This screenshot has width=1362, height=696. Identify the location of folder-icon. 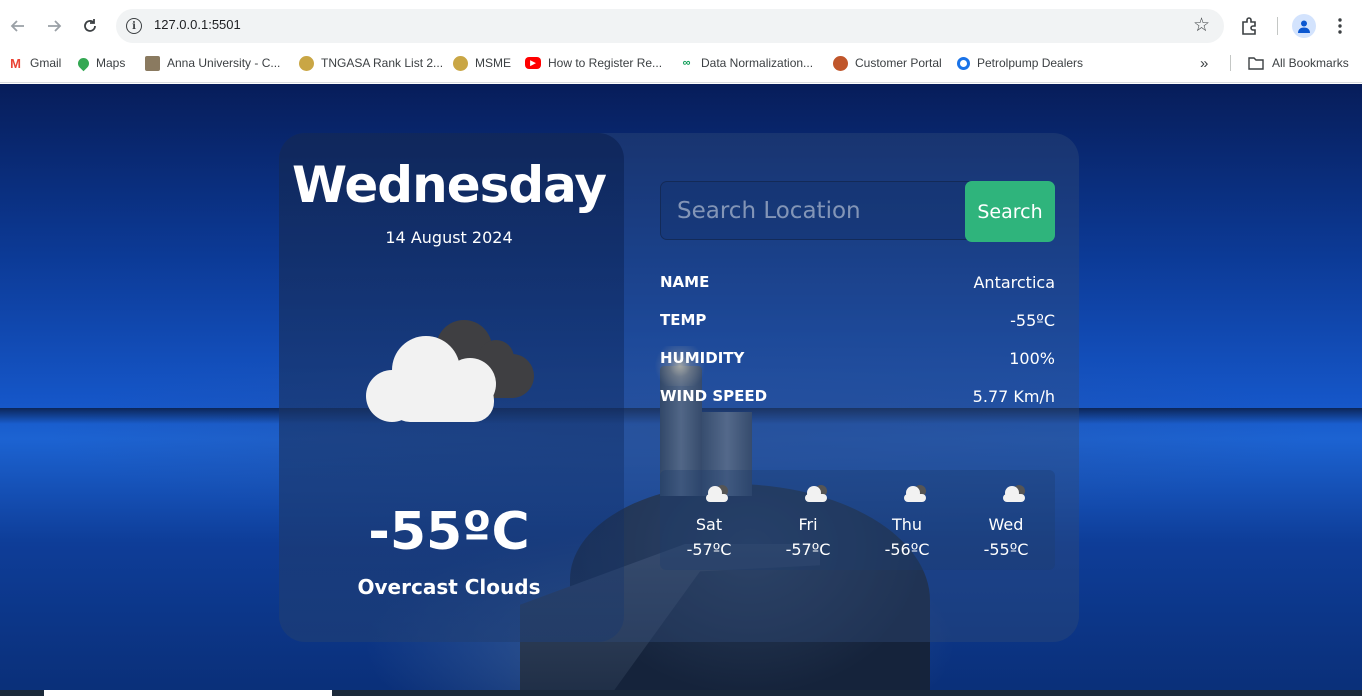
(1256, 63).